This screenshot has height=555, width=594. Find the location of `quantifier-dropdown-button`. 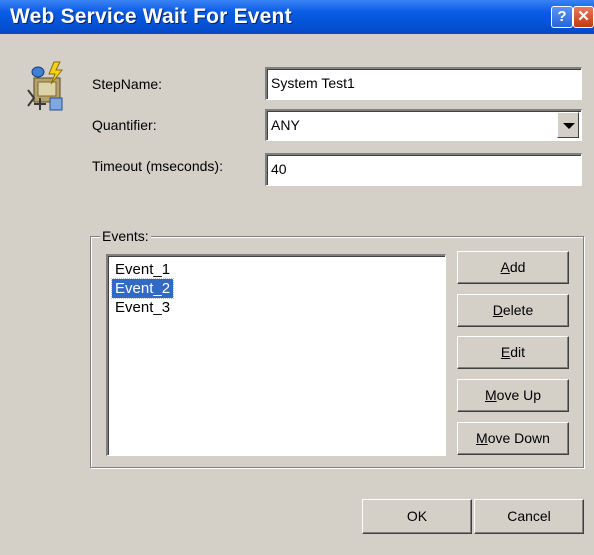

quantifier-dropdown-button is located at coordinates (568, 125).